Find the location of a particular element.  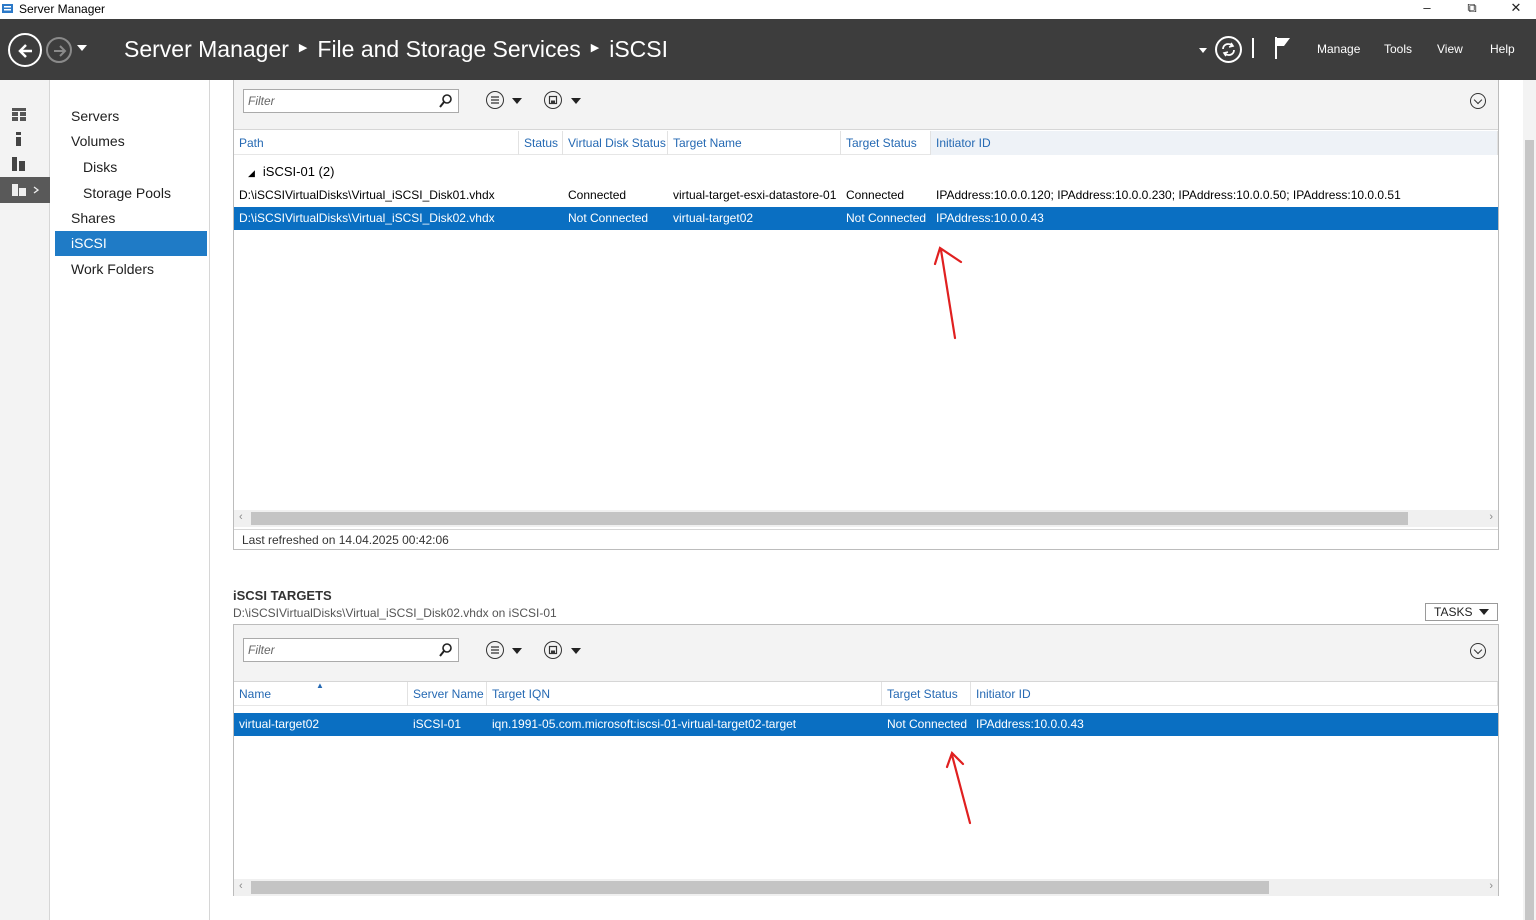

nav-storage-pools: Storage Pools is located at coordinates (131, 193).